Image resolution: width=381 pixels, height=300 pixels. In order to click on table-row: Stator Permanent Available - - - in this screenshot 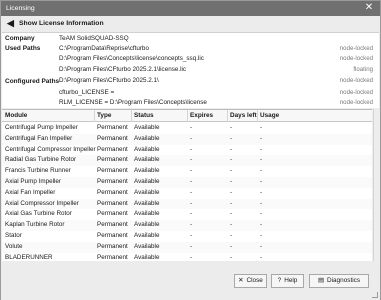, I will do `click(187, 236)`.